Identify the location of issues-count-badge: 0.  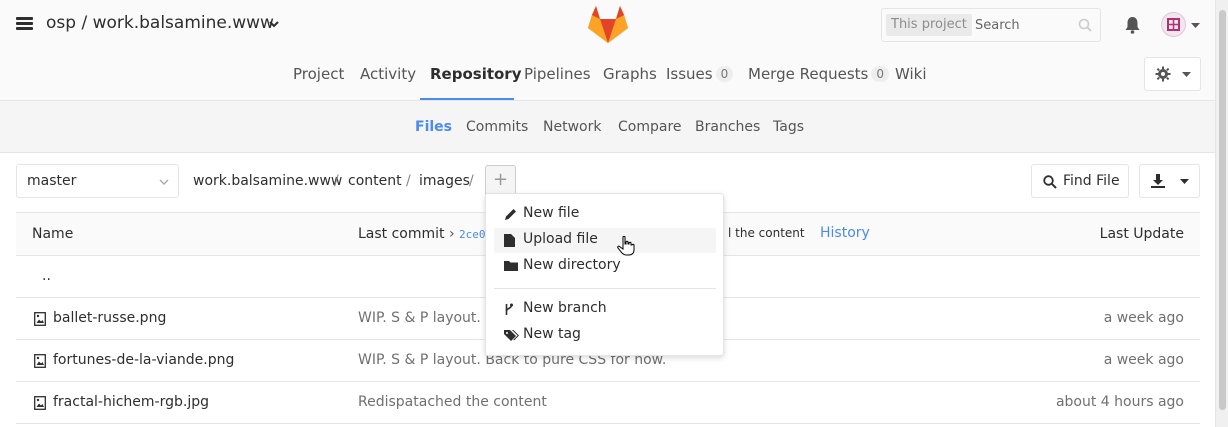
(724, 74).